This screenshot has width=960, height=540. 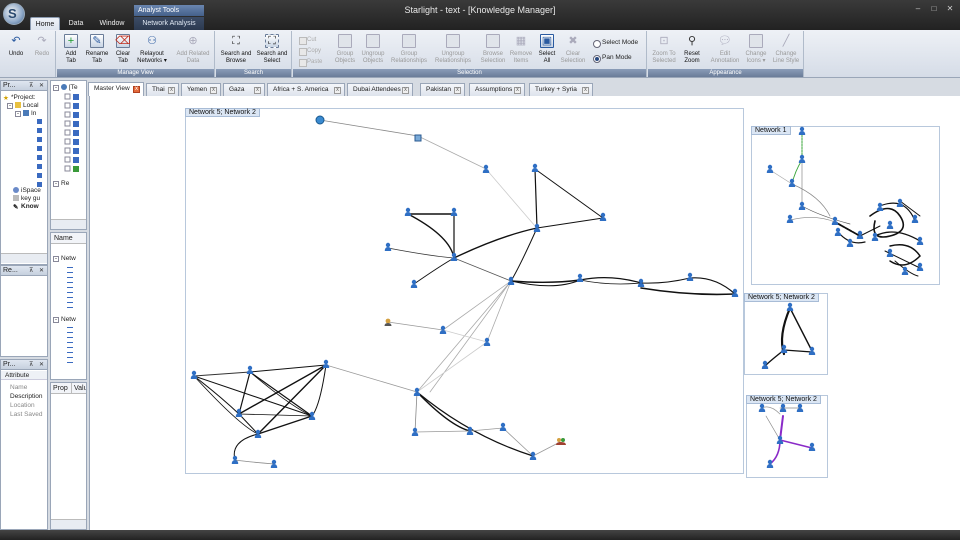 I want to click on undo-button: ↶ Undo, so click(x=16, y=51).